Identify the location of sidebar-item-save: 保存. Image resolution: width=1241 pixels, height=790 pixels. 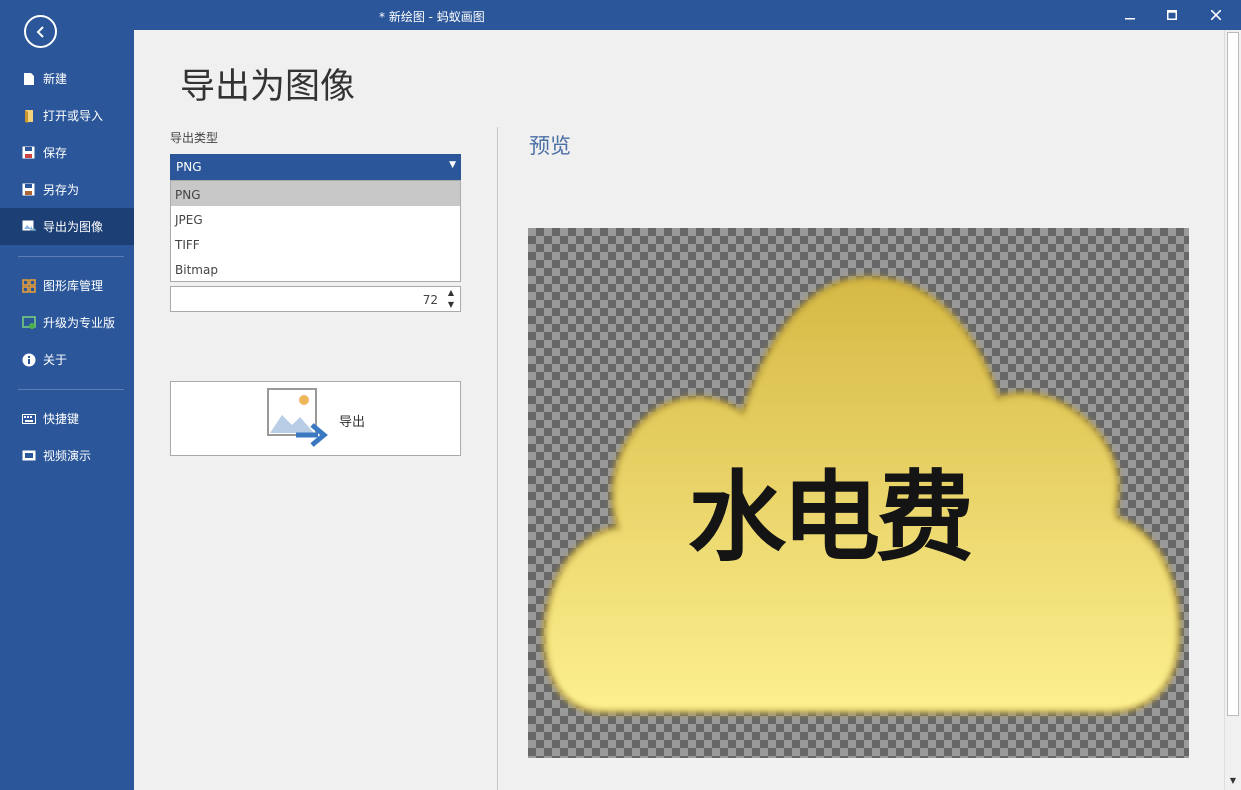
(67, 152).